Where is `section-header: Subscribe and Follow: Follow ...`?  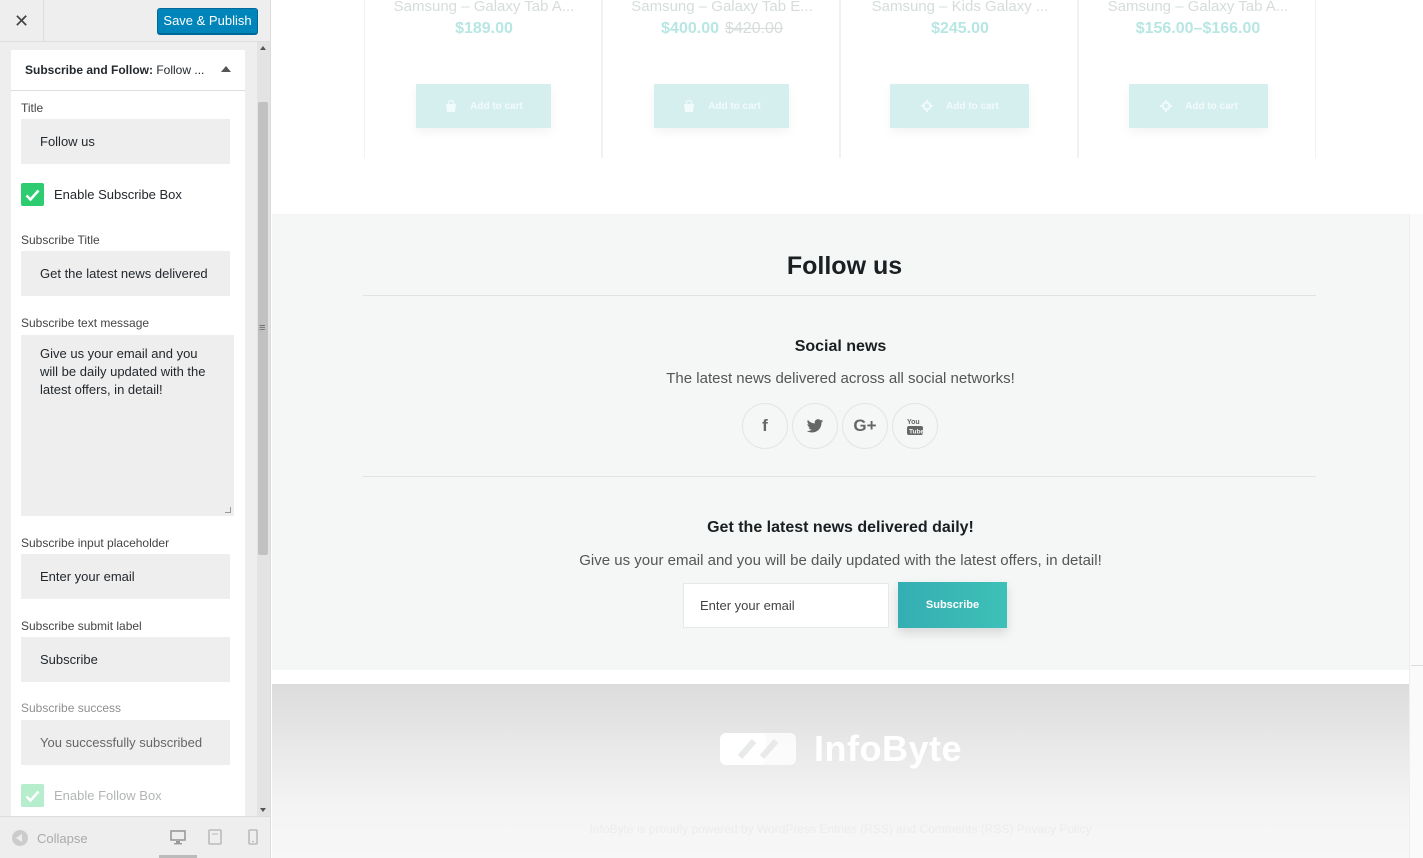 section-header: Subscribe and Follow: Follow ... is located at coordinates (128, 70).